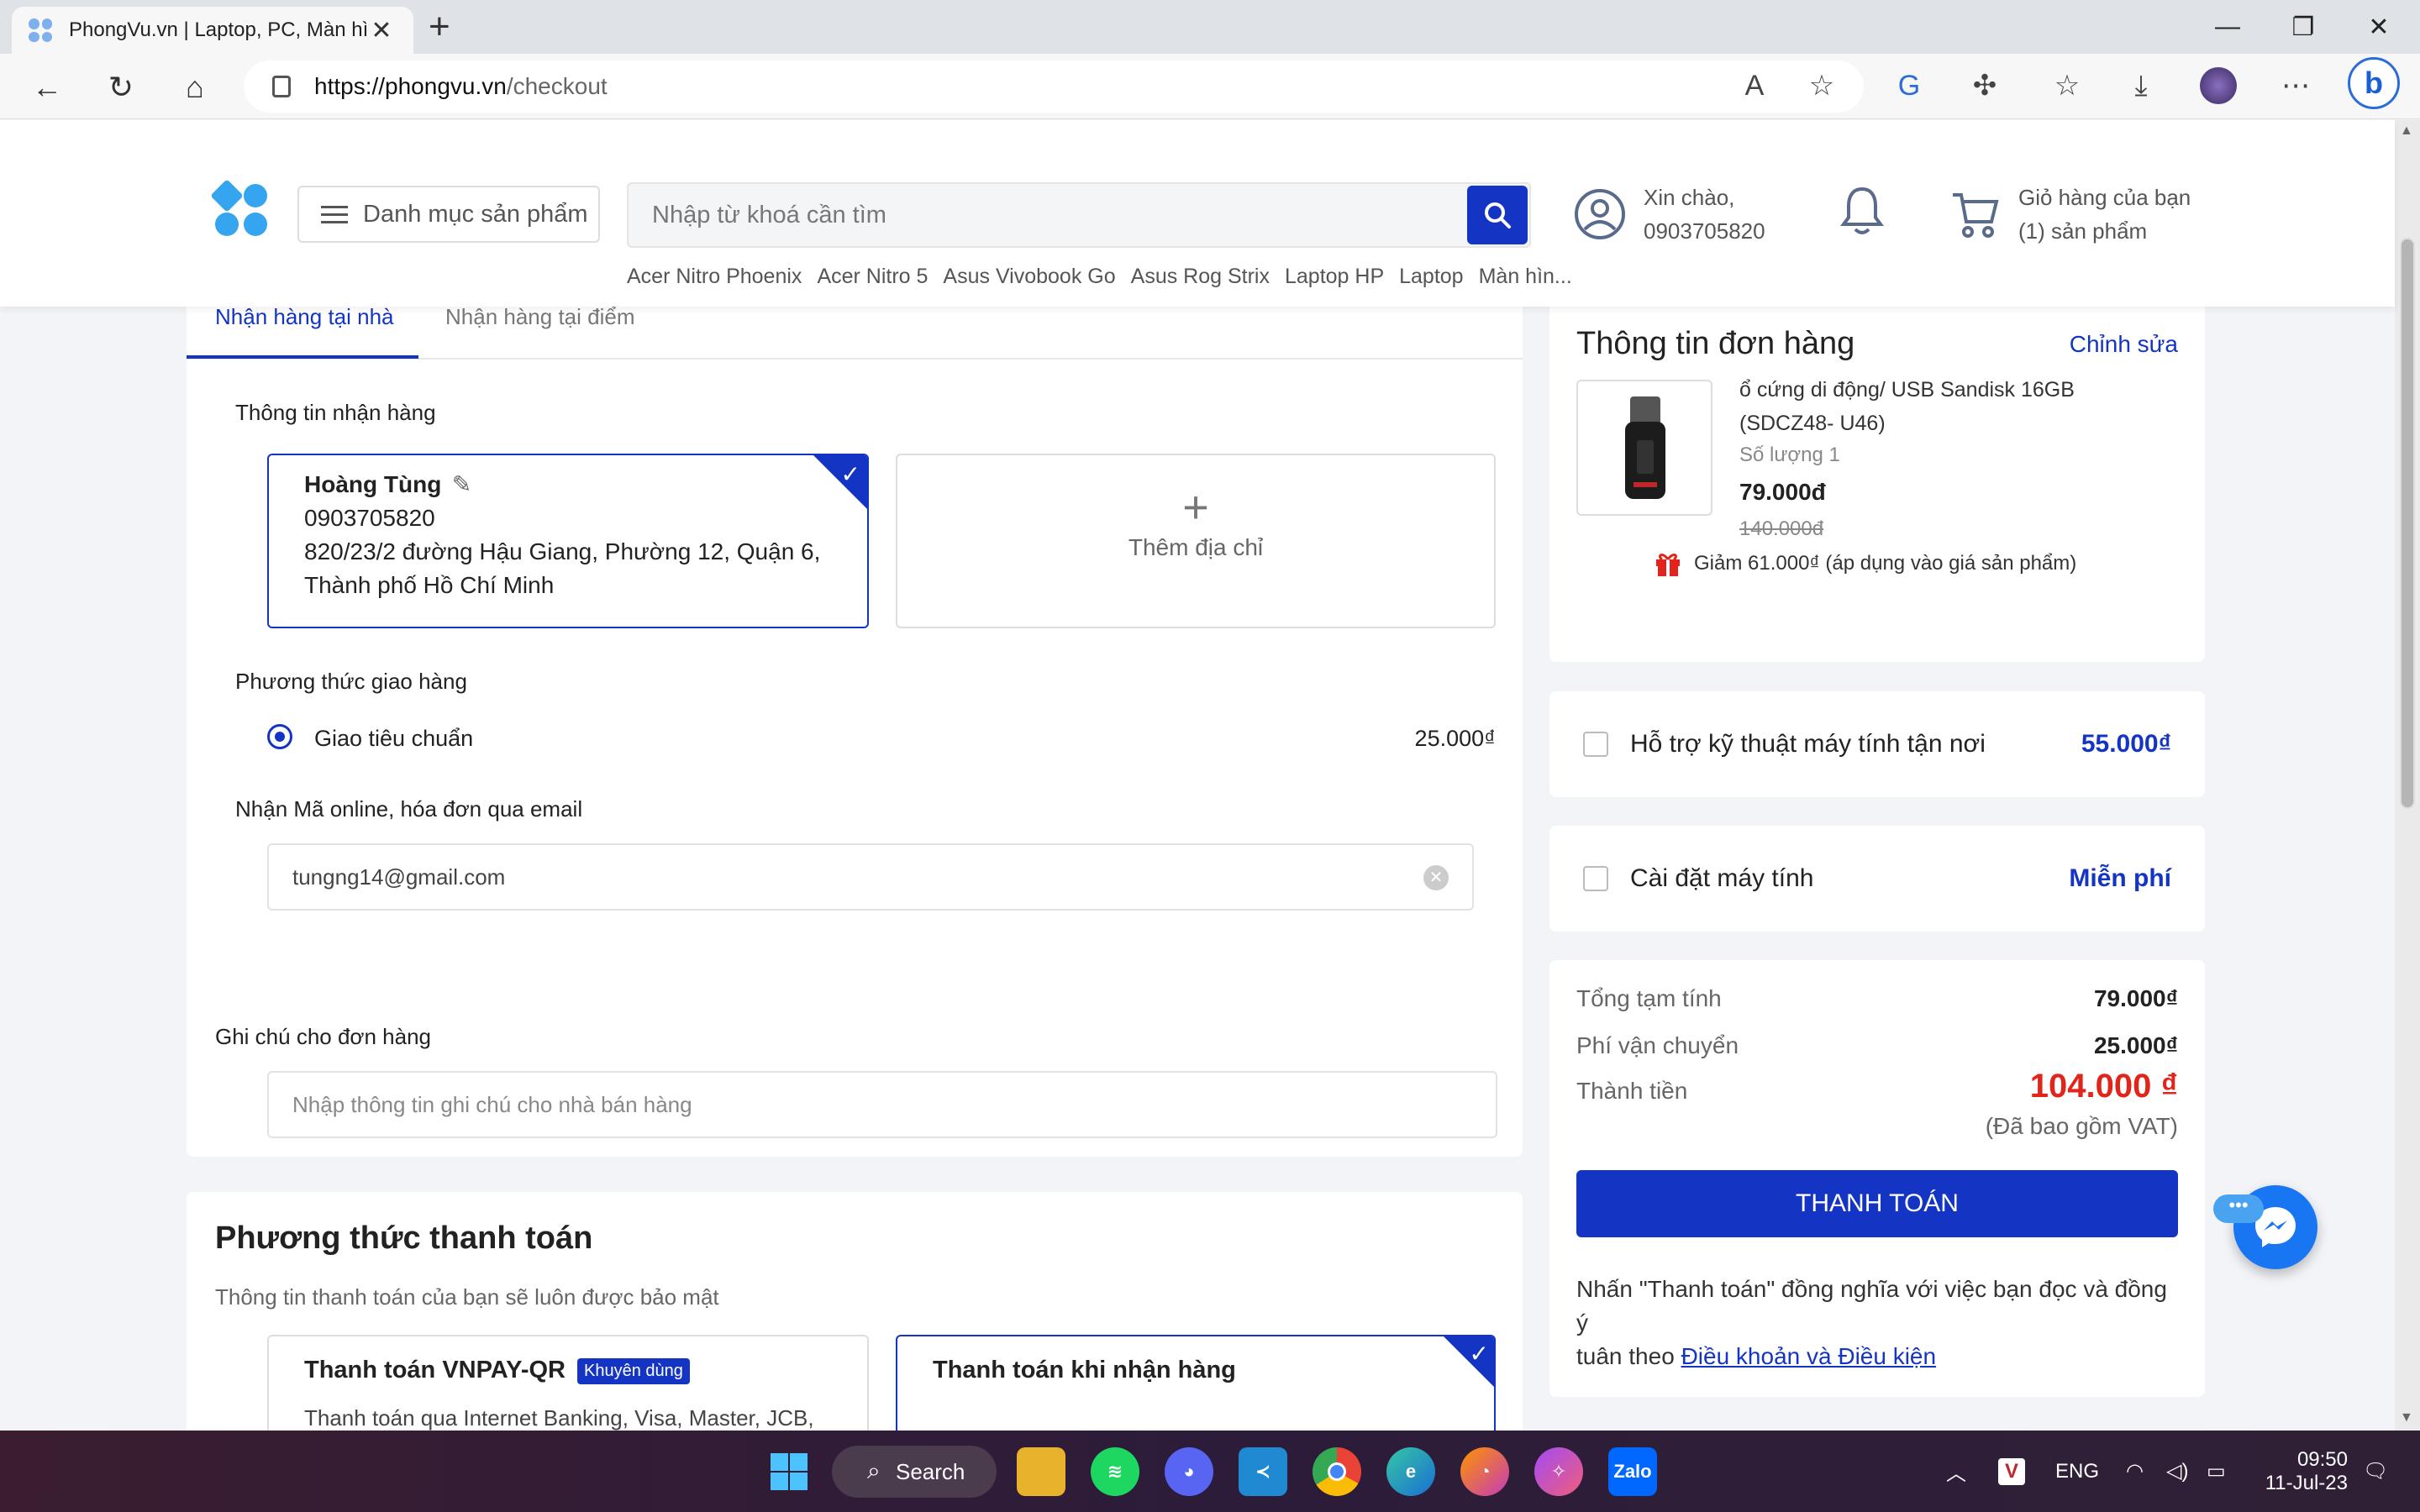 The height and width of the screenshot is (1512, 2420). Describe the element at coordinates (449, 214) in the screenshot. I see `category-menu-button: Danh mục sản phẩm` at that location.